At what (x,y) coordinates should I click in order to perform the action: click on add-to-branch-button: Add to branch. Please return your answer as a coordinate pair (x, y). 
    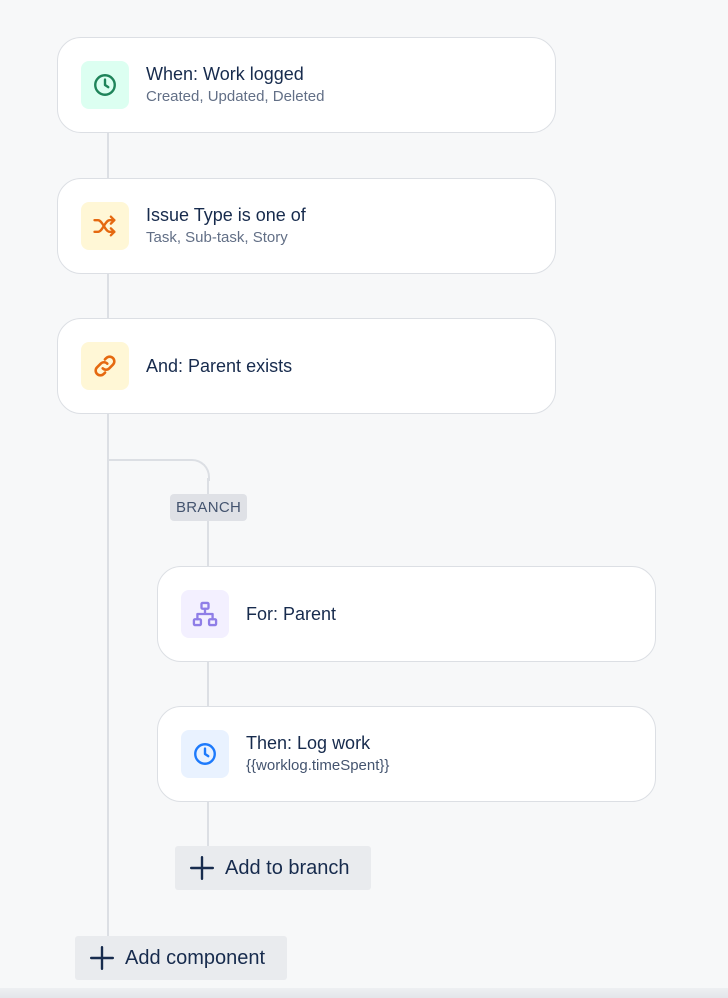
    Looking at the image, I should click on (273, 868).